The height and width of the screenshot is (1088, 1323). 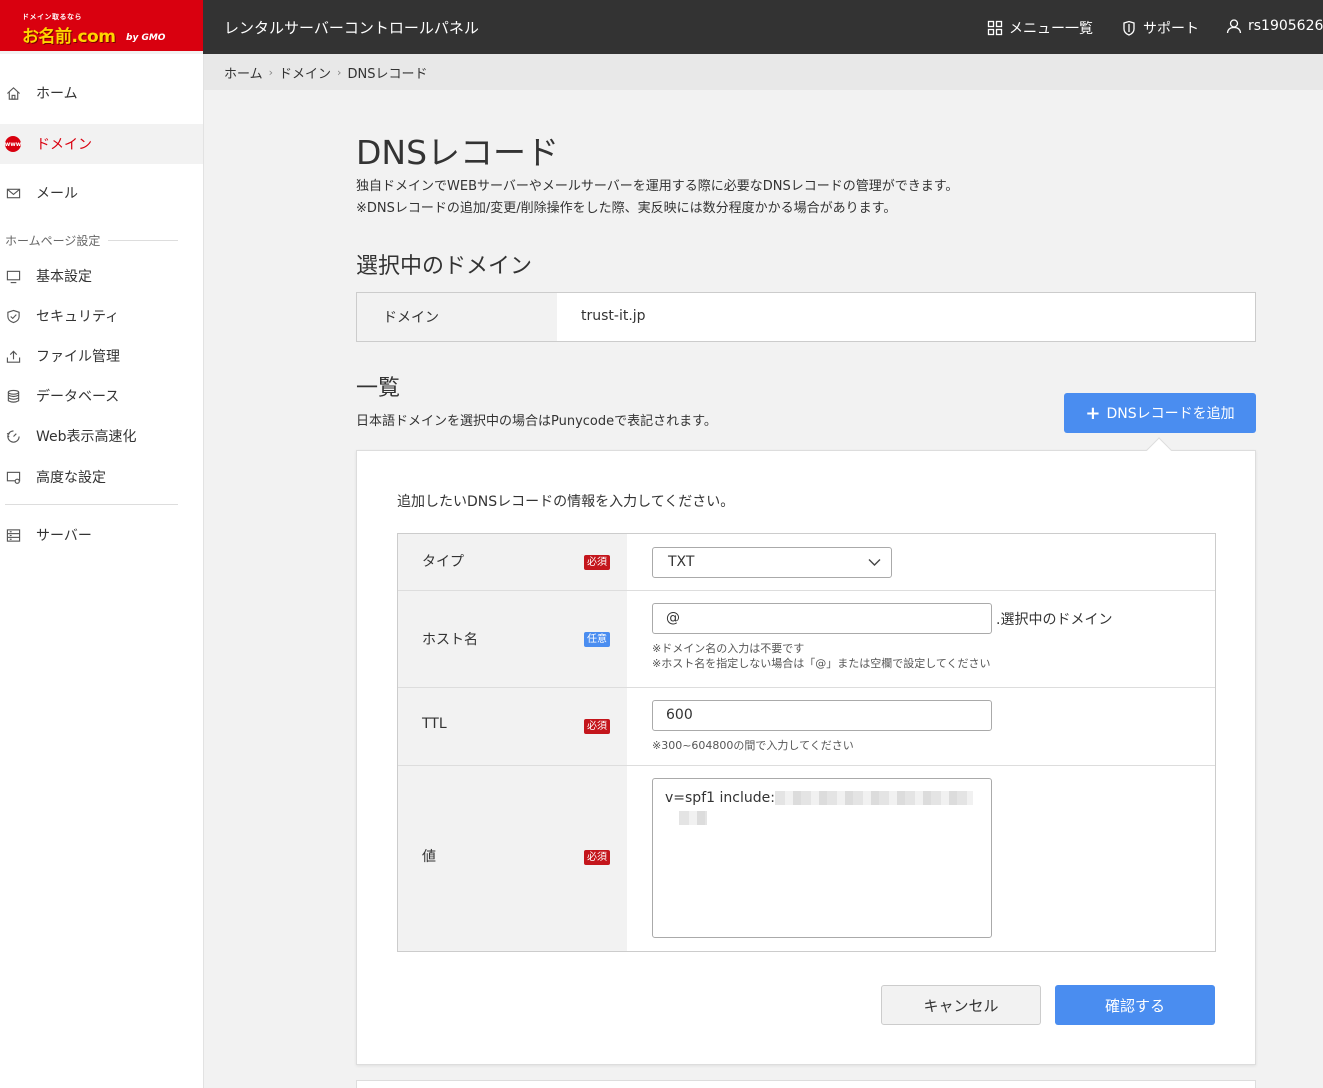 I want to click on page-title: DNSレコード, so click(x=458, y=152).